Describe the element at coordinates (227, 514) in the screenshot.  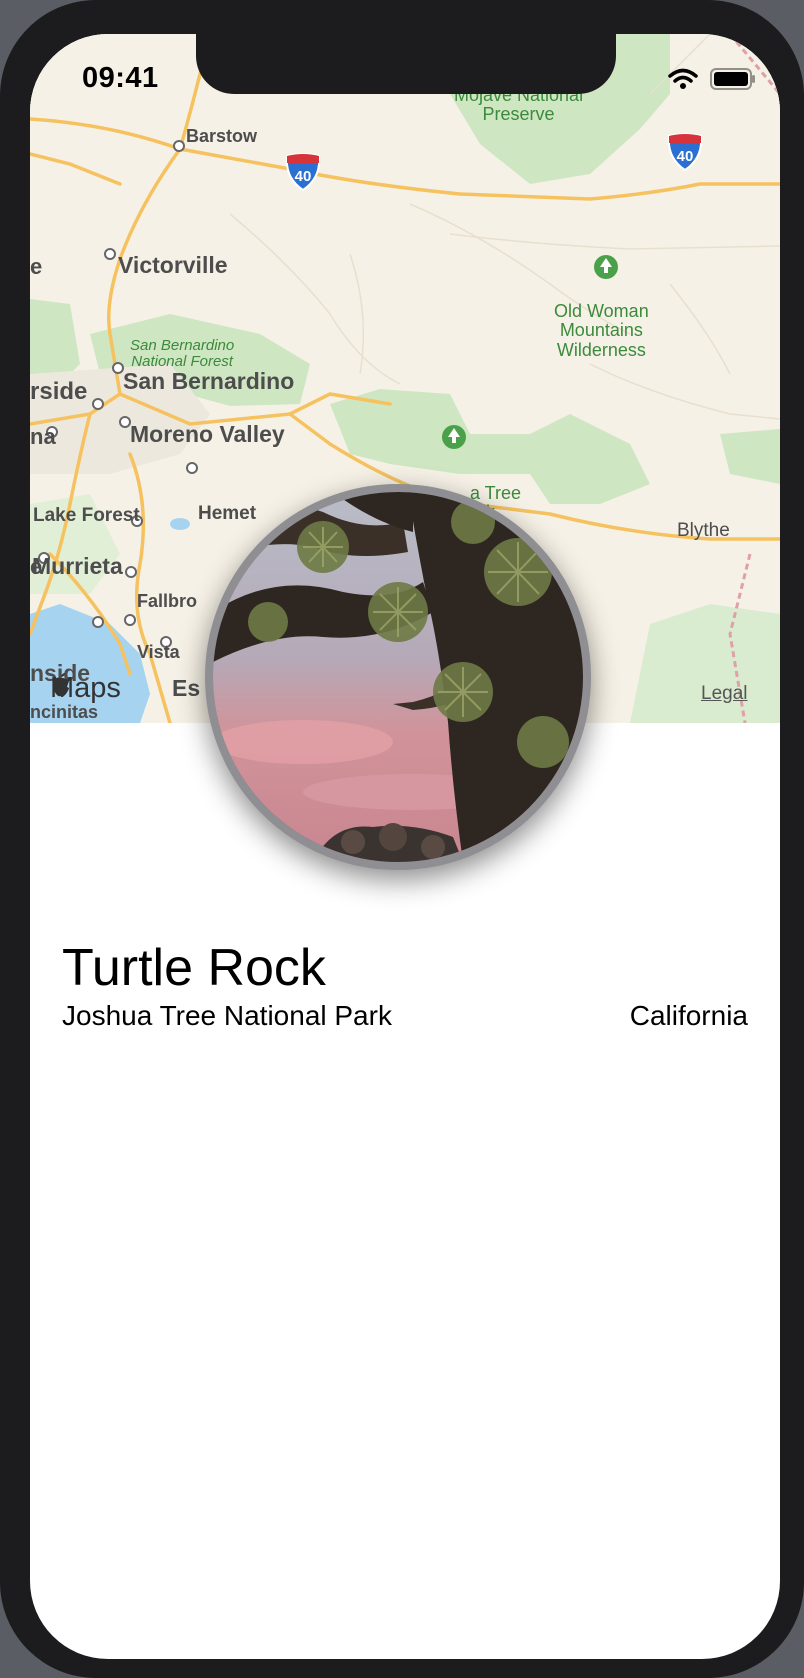
I see `city-label-hemet: Hemet` at that location.